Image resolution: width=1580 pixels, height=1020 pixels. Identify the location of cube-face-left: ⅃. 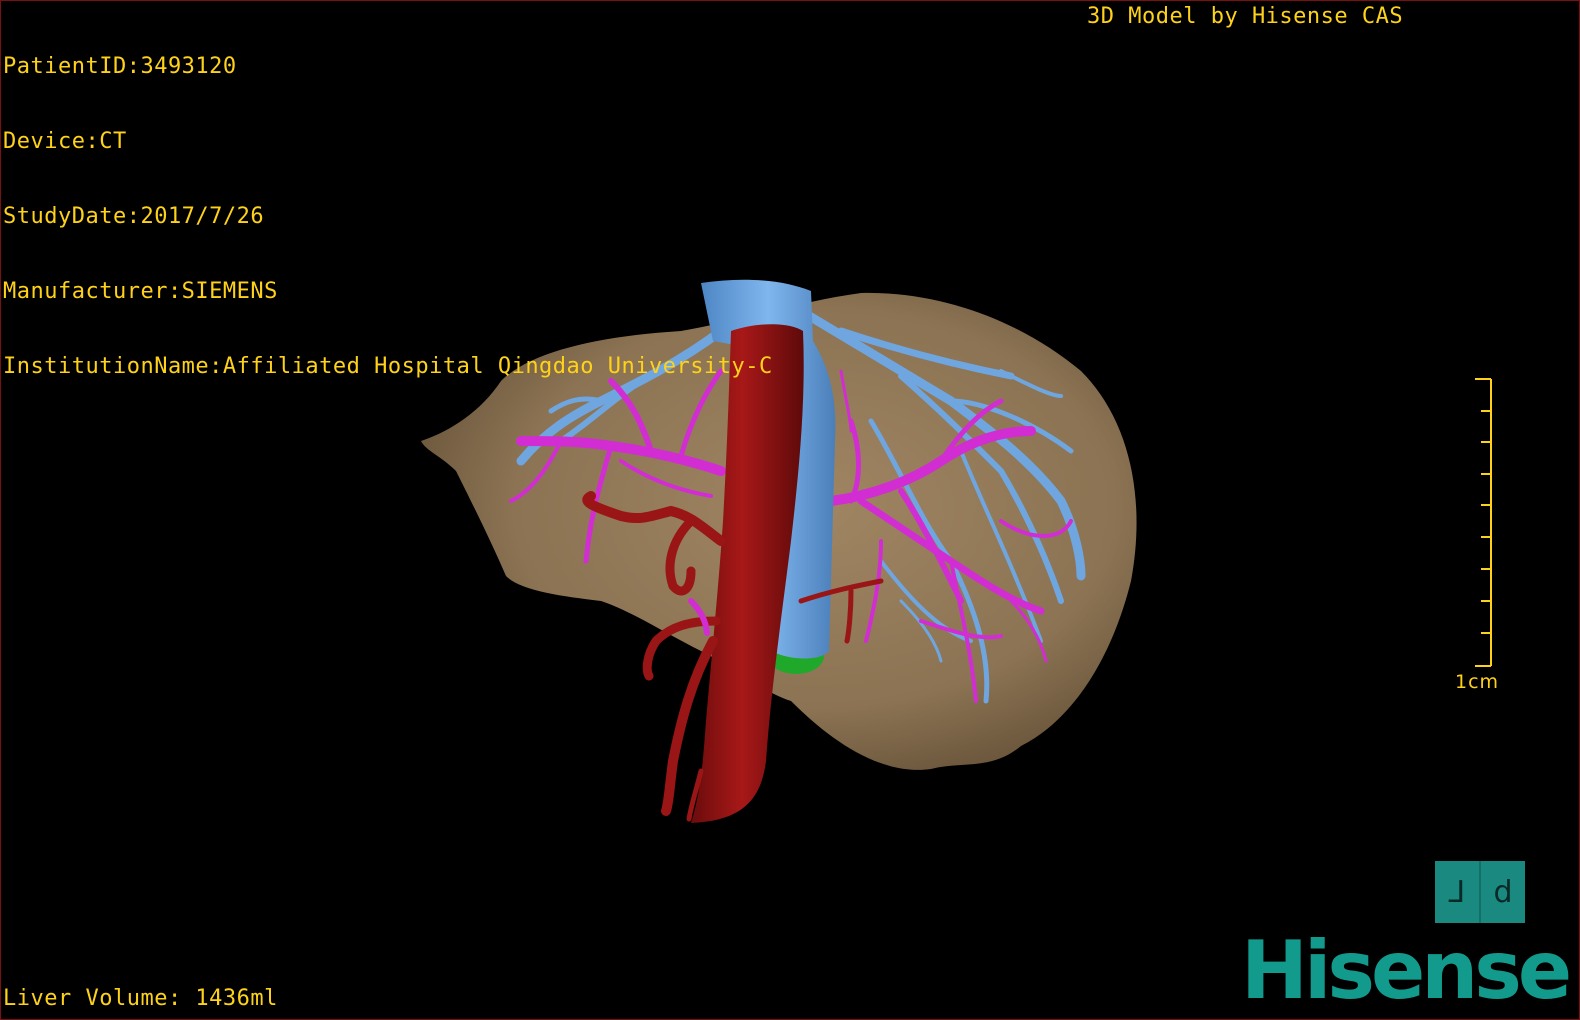
(1457, 892).